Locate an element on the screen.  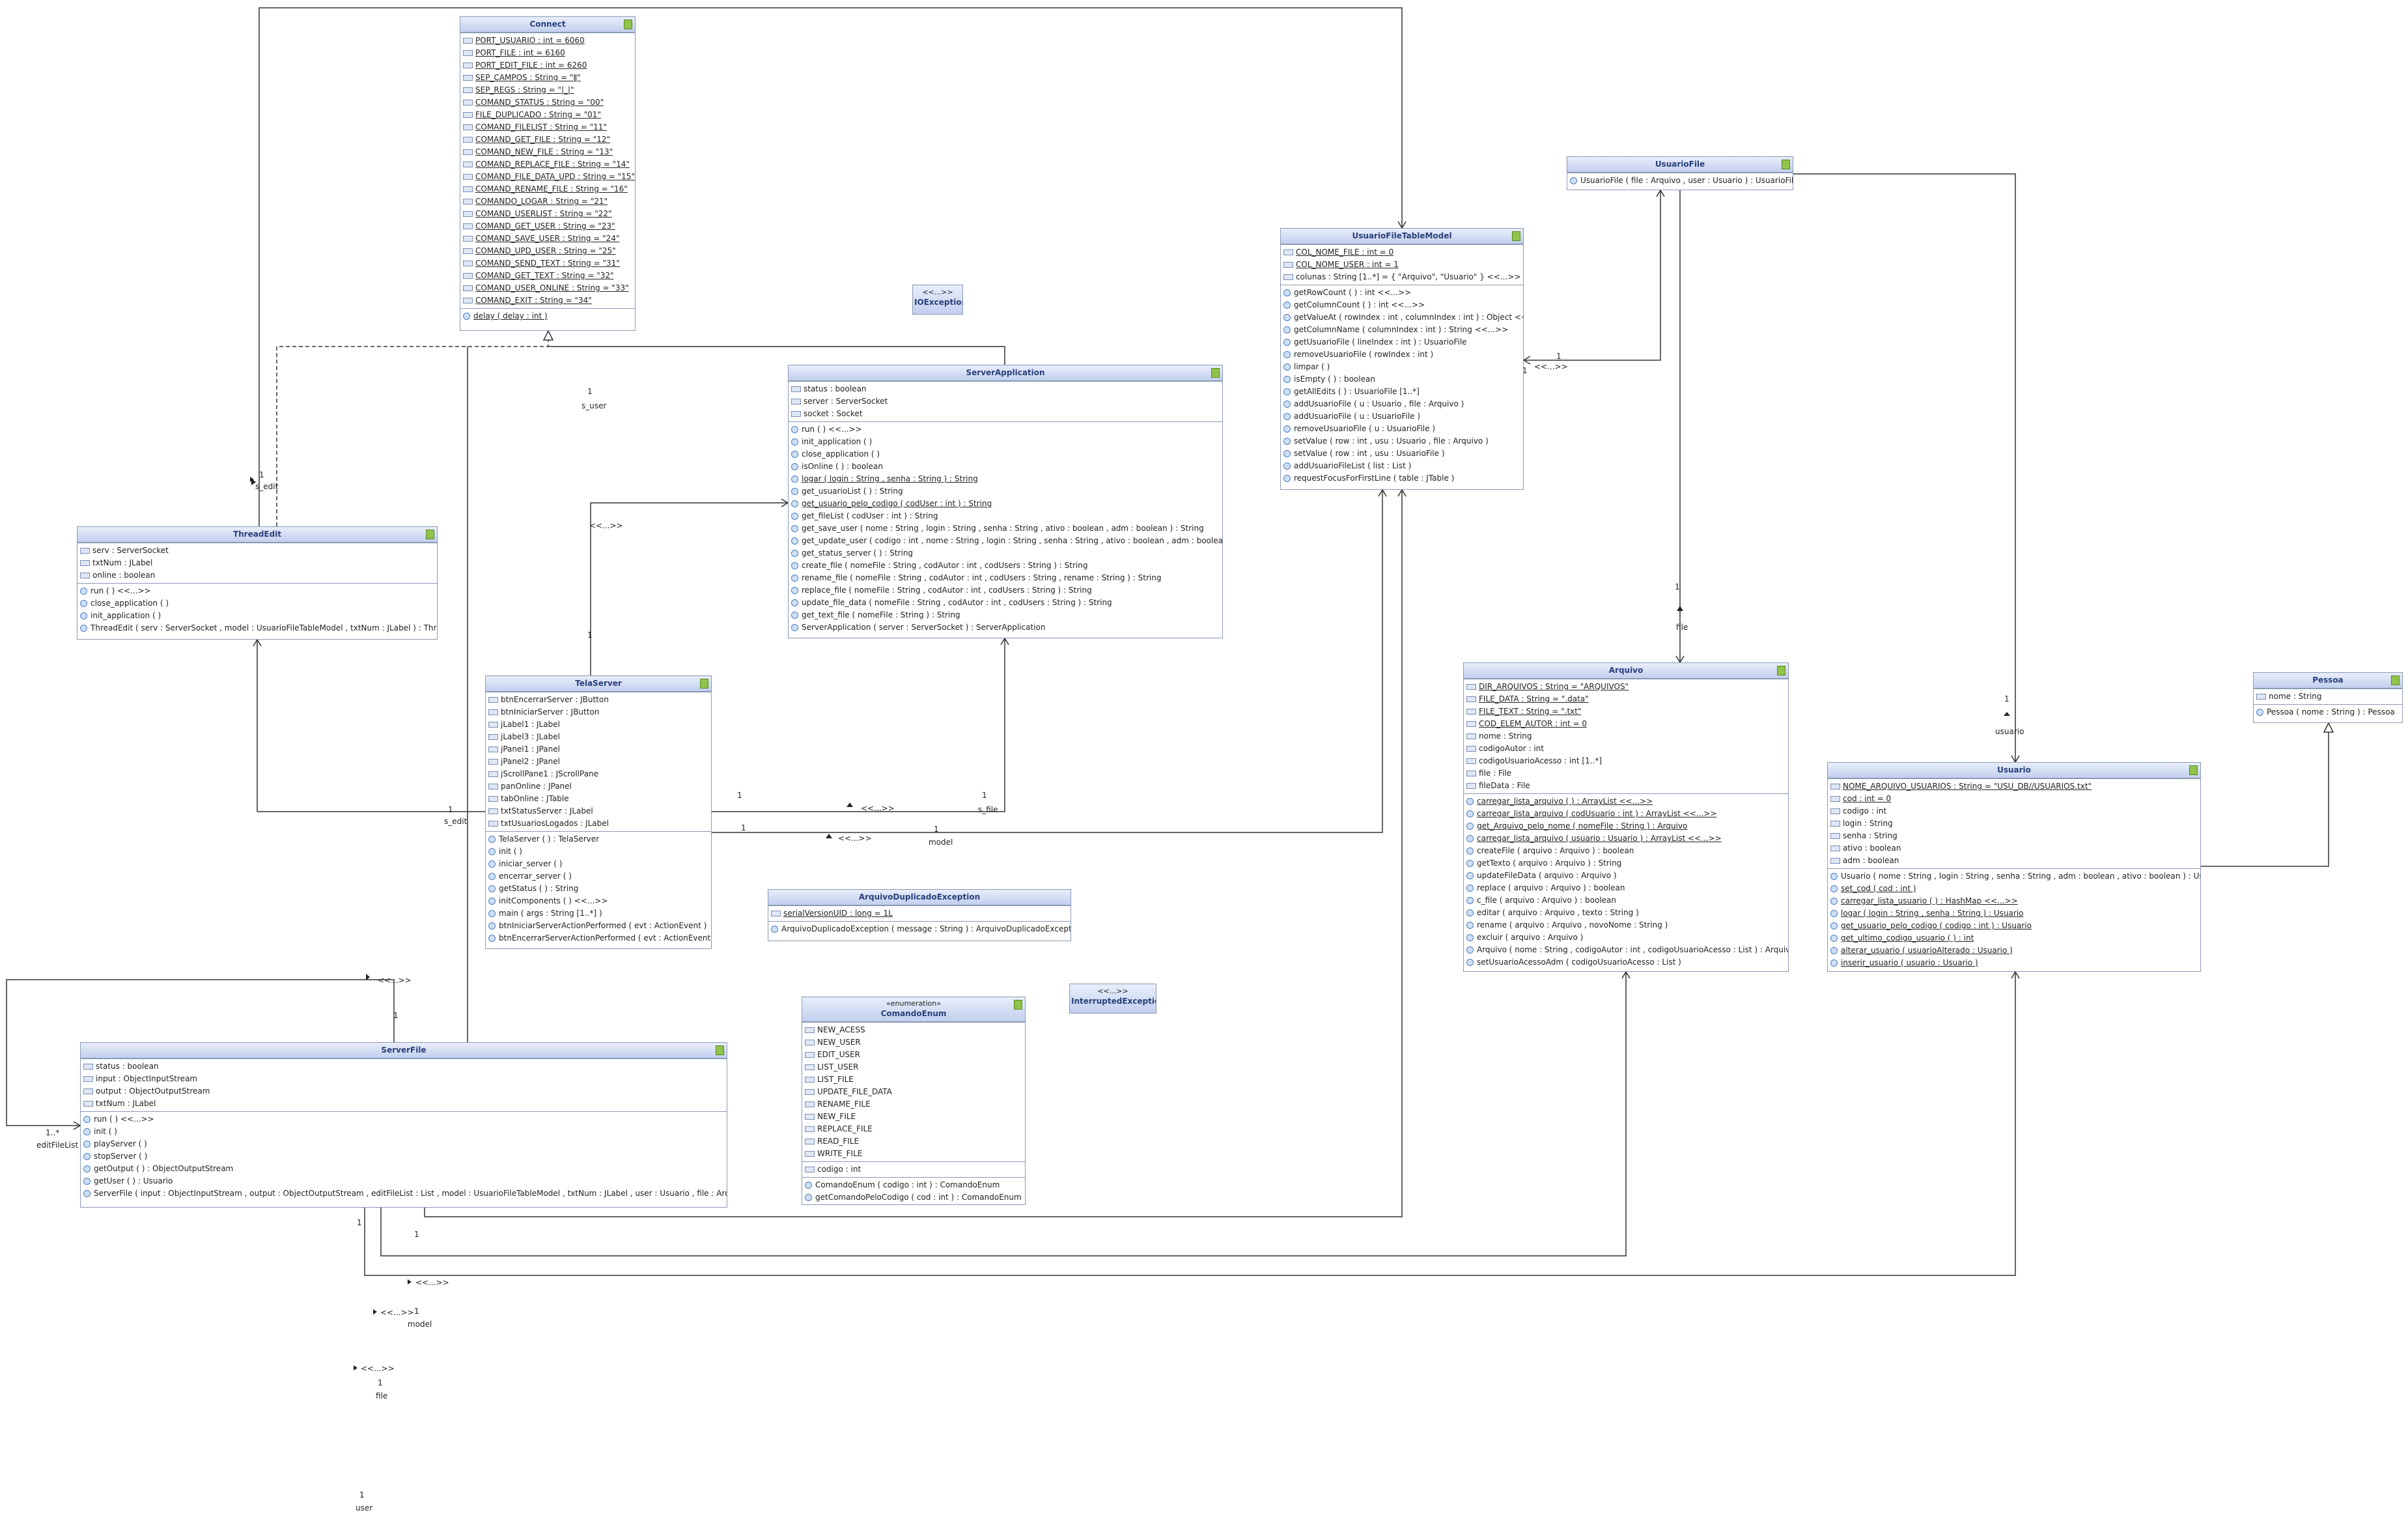
attribute-text: txtNum : JLabel is located at coordinates (123, 562).